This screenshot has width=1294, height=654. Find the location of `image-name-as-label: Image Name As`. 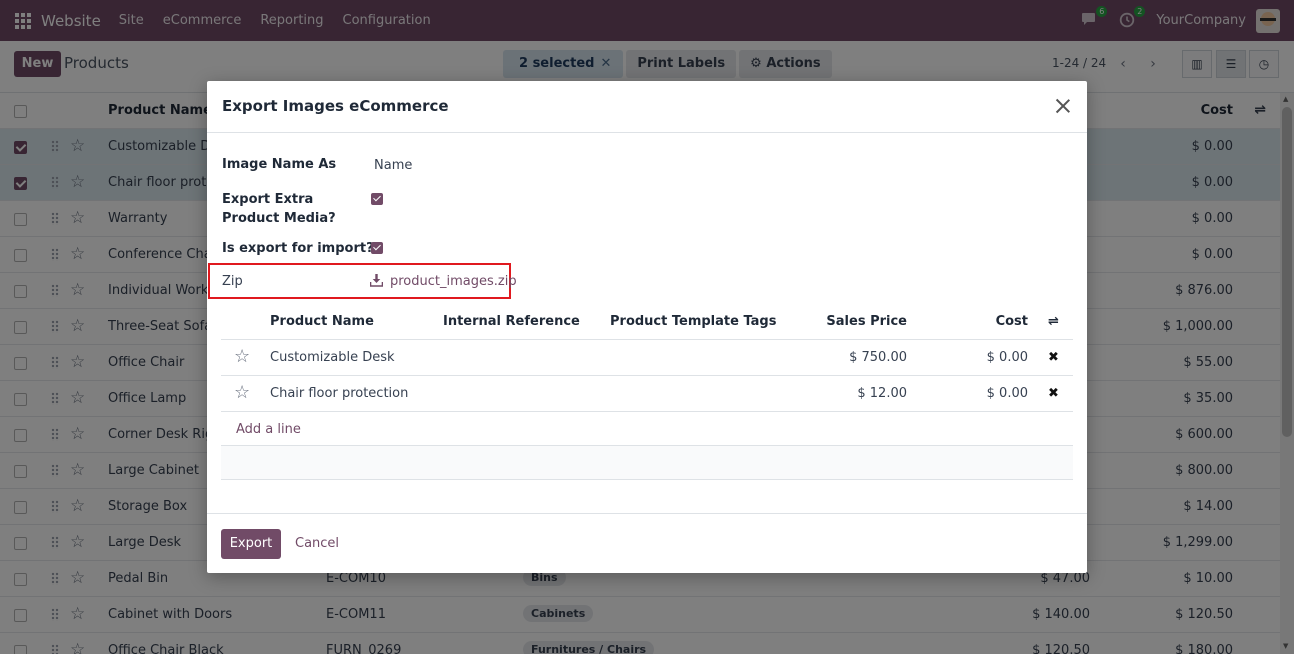

image-name-as-label: Image Name As is located at coordinates (279, 164).